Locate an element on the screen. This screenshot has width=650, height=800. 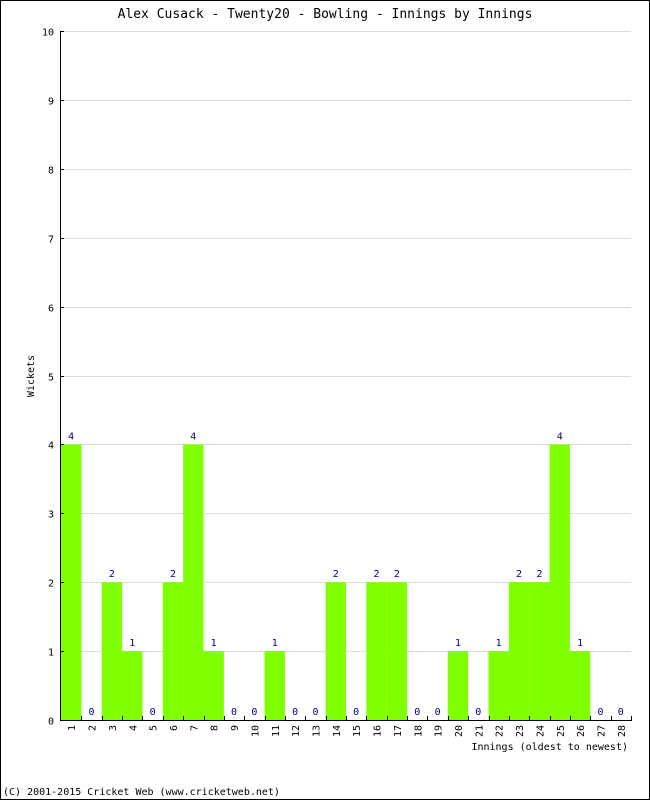
x-tick-label: 11 is located at coordinates (276, 731).